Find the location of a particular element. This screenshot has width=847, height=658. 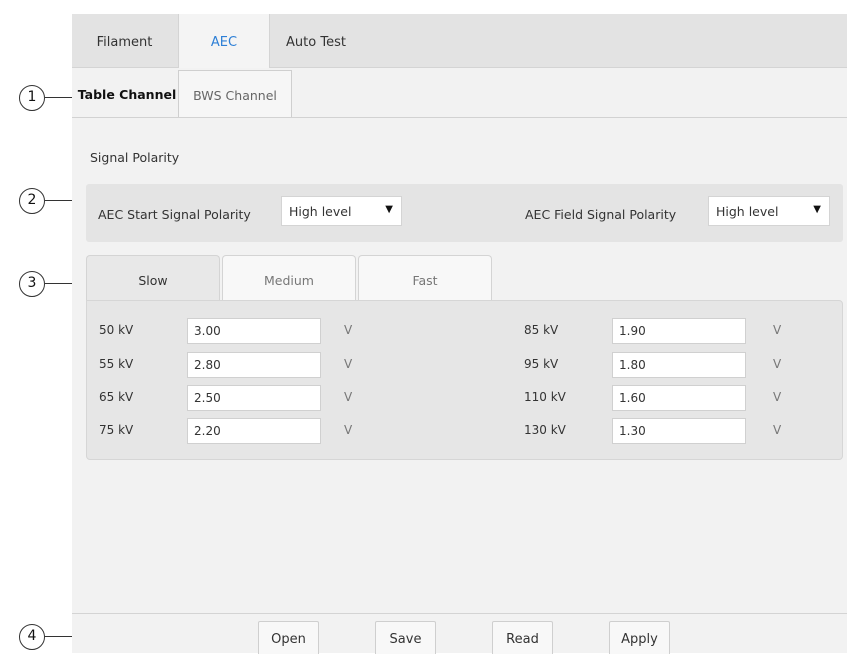

aec-start-signal-polarity-label: AEC Start Signal Polarity is located at coordinates (174, 214).